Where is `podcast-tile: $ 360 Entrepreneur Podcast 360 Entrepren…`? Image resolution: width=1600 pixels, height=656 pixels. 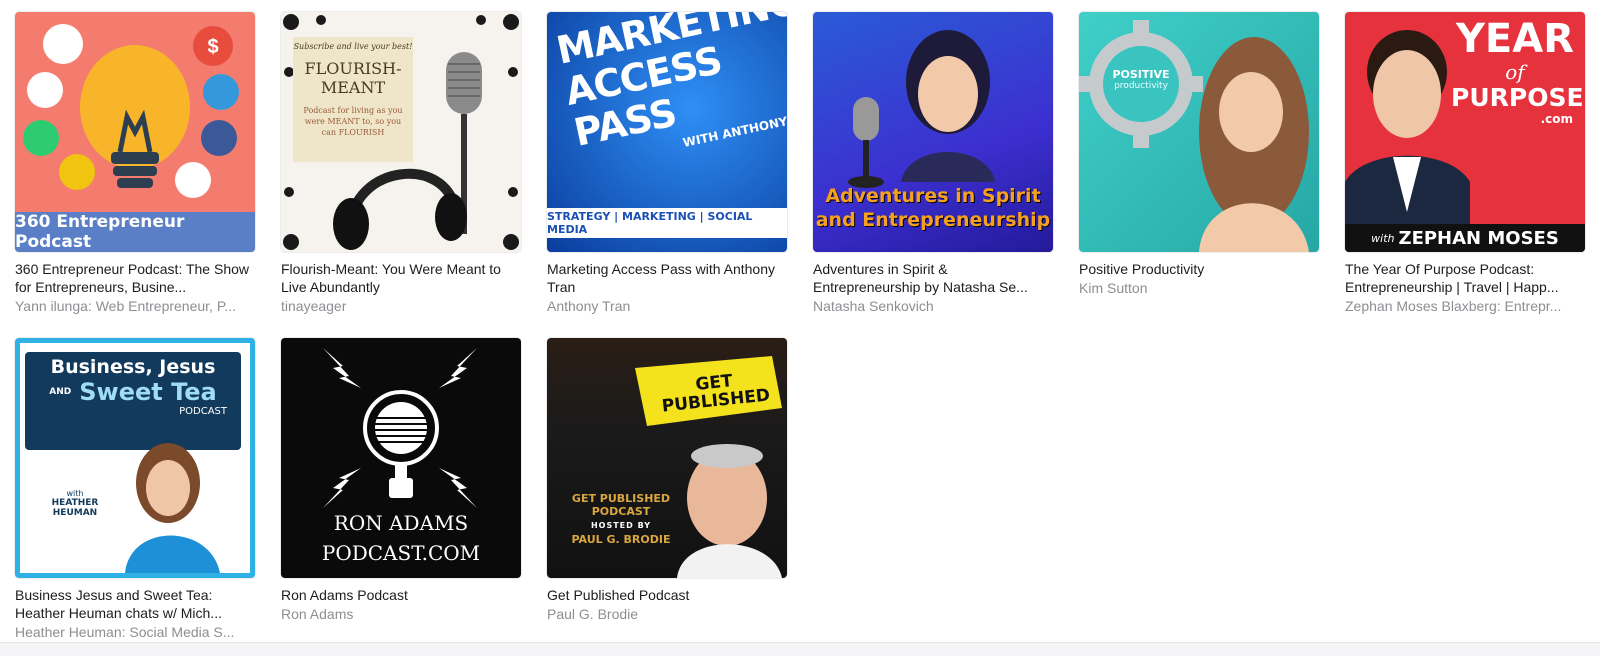
podcast-tile: $ 360 Entrepreneur Podcast 360 Entrepren… is located at coordinates (135, 171).